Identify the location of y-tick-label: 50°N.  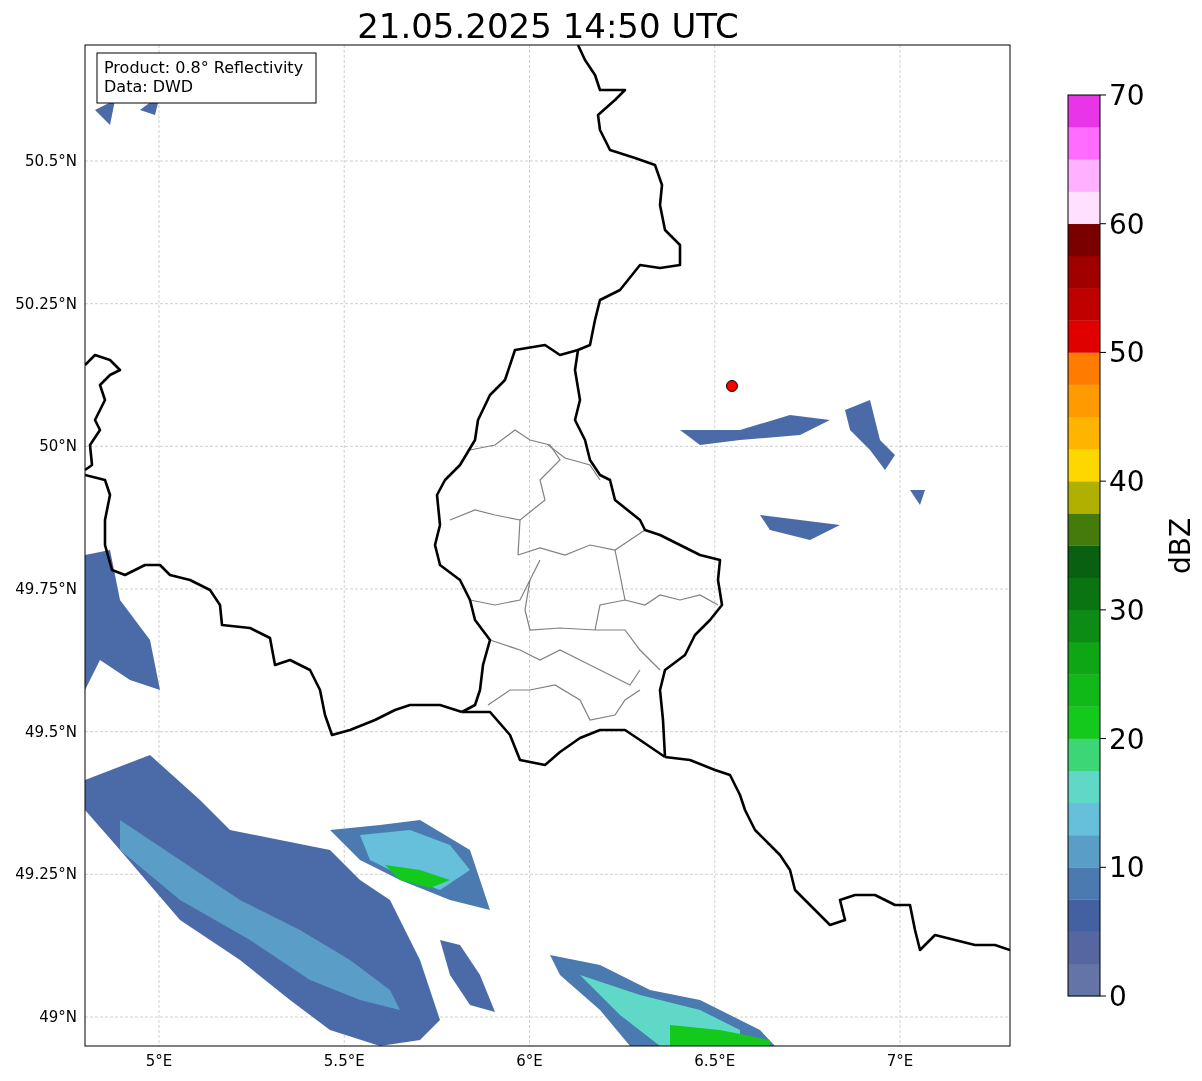
(58, 446).